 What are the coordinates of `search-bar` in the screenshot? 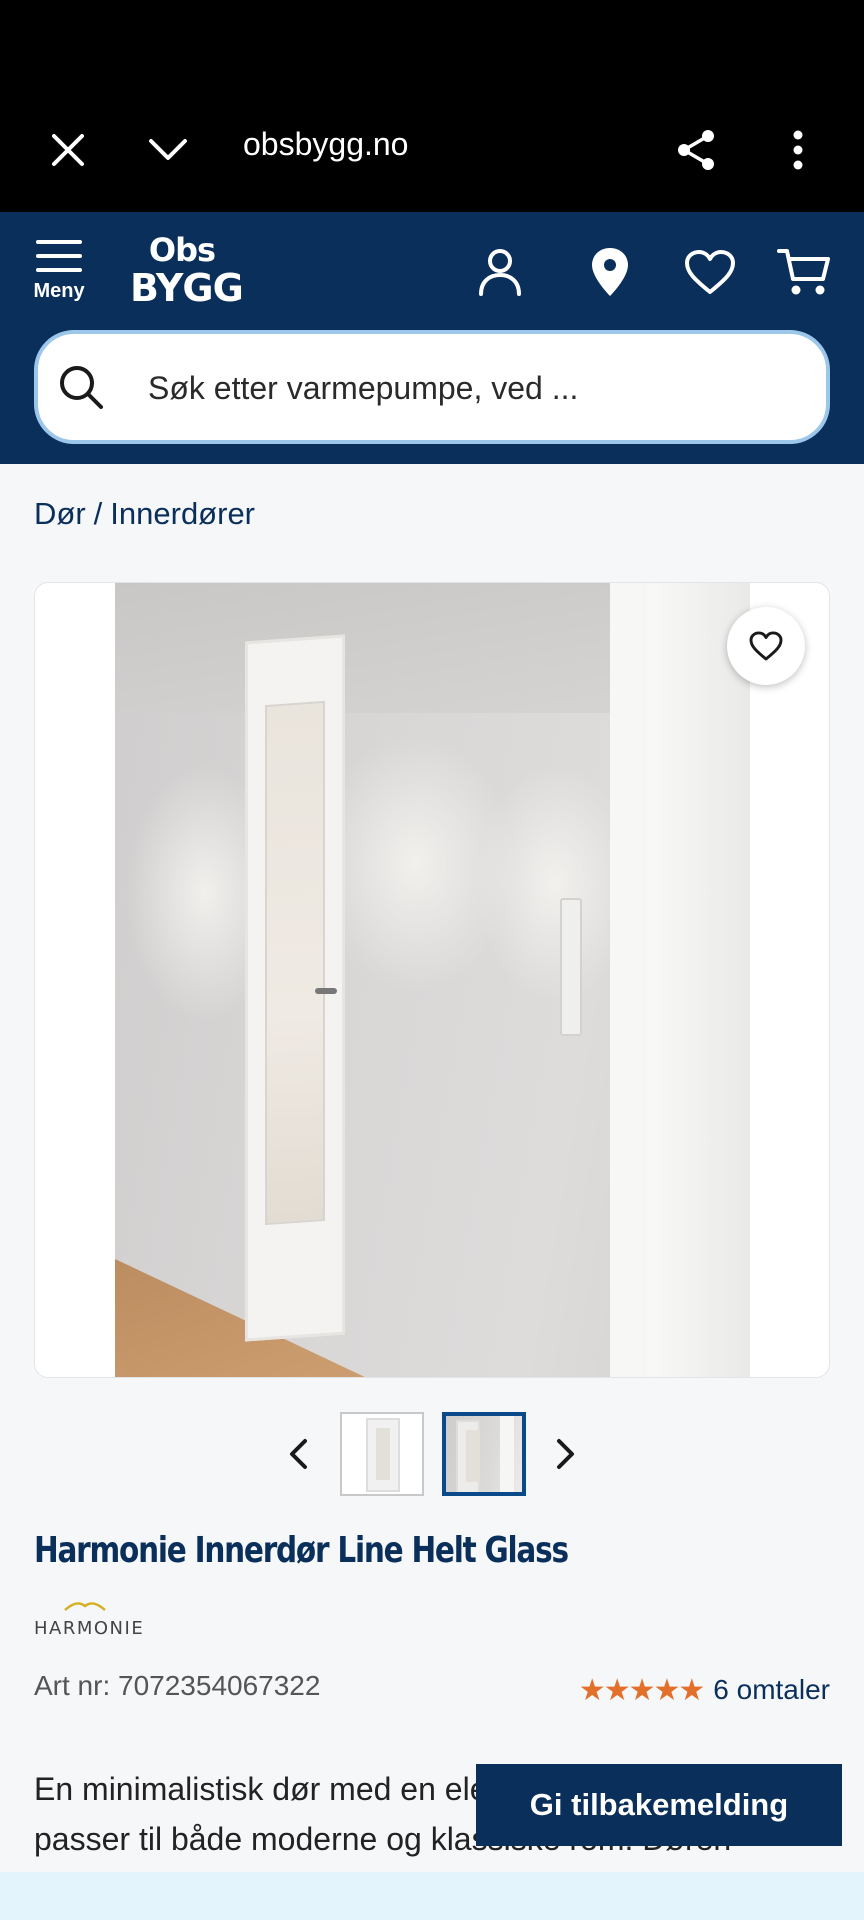 It's located at (432, 387).